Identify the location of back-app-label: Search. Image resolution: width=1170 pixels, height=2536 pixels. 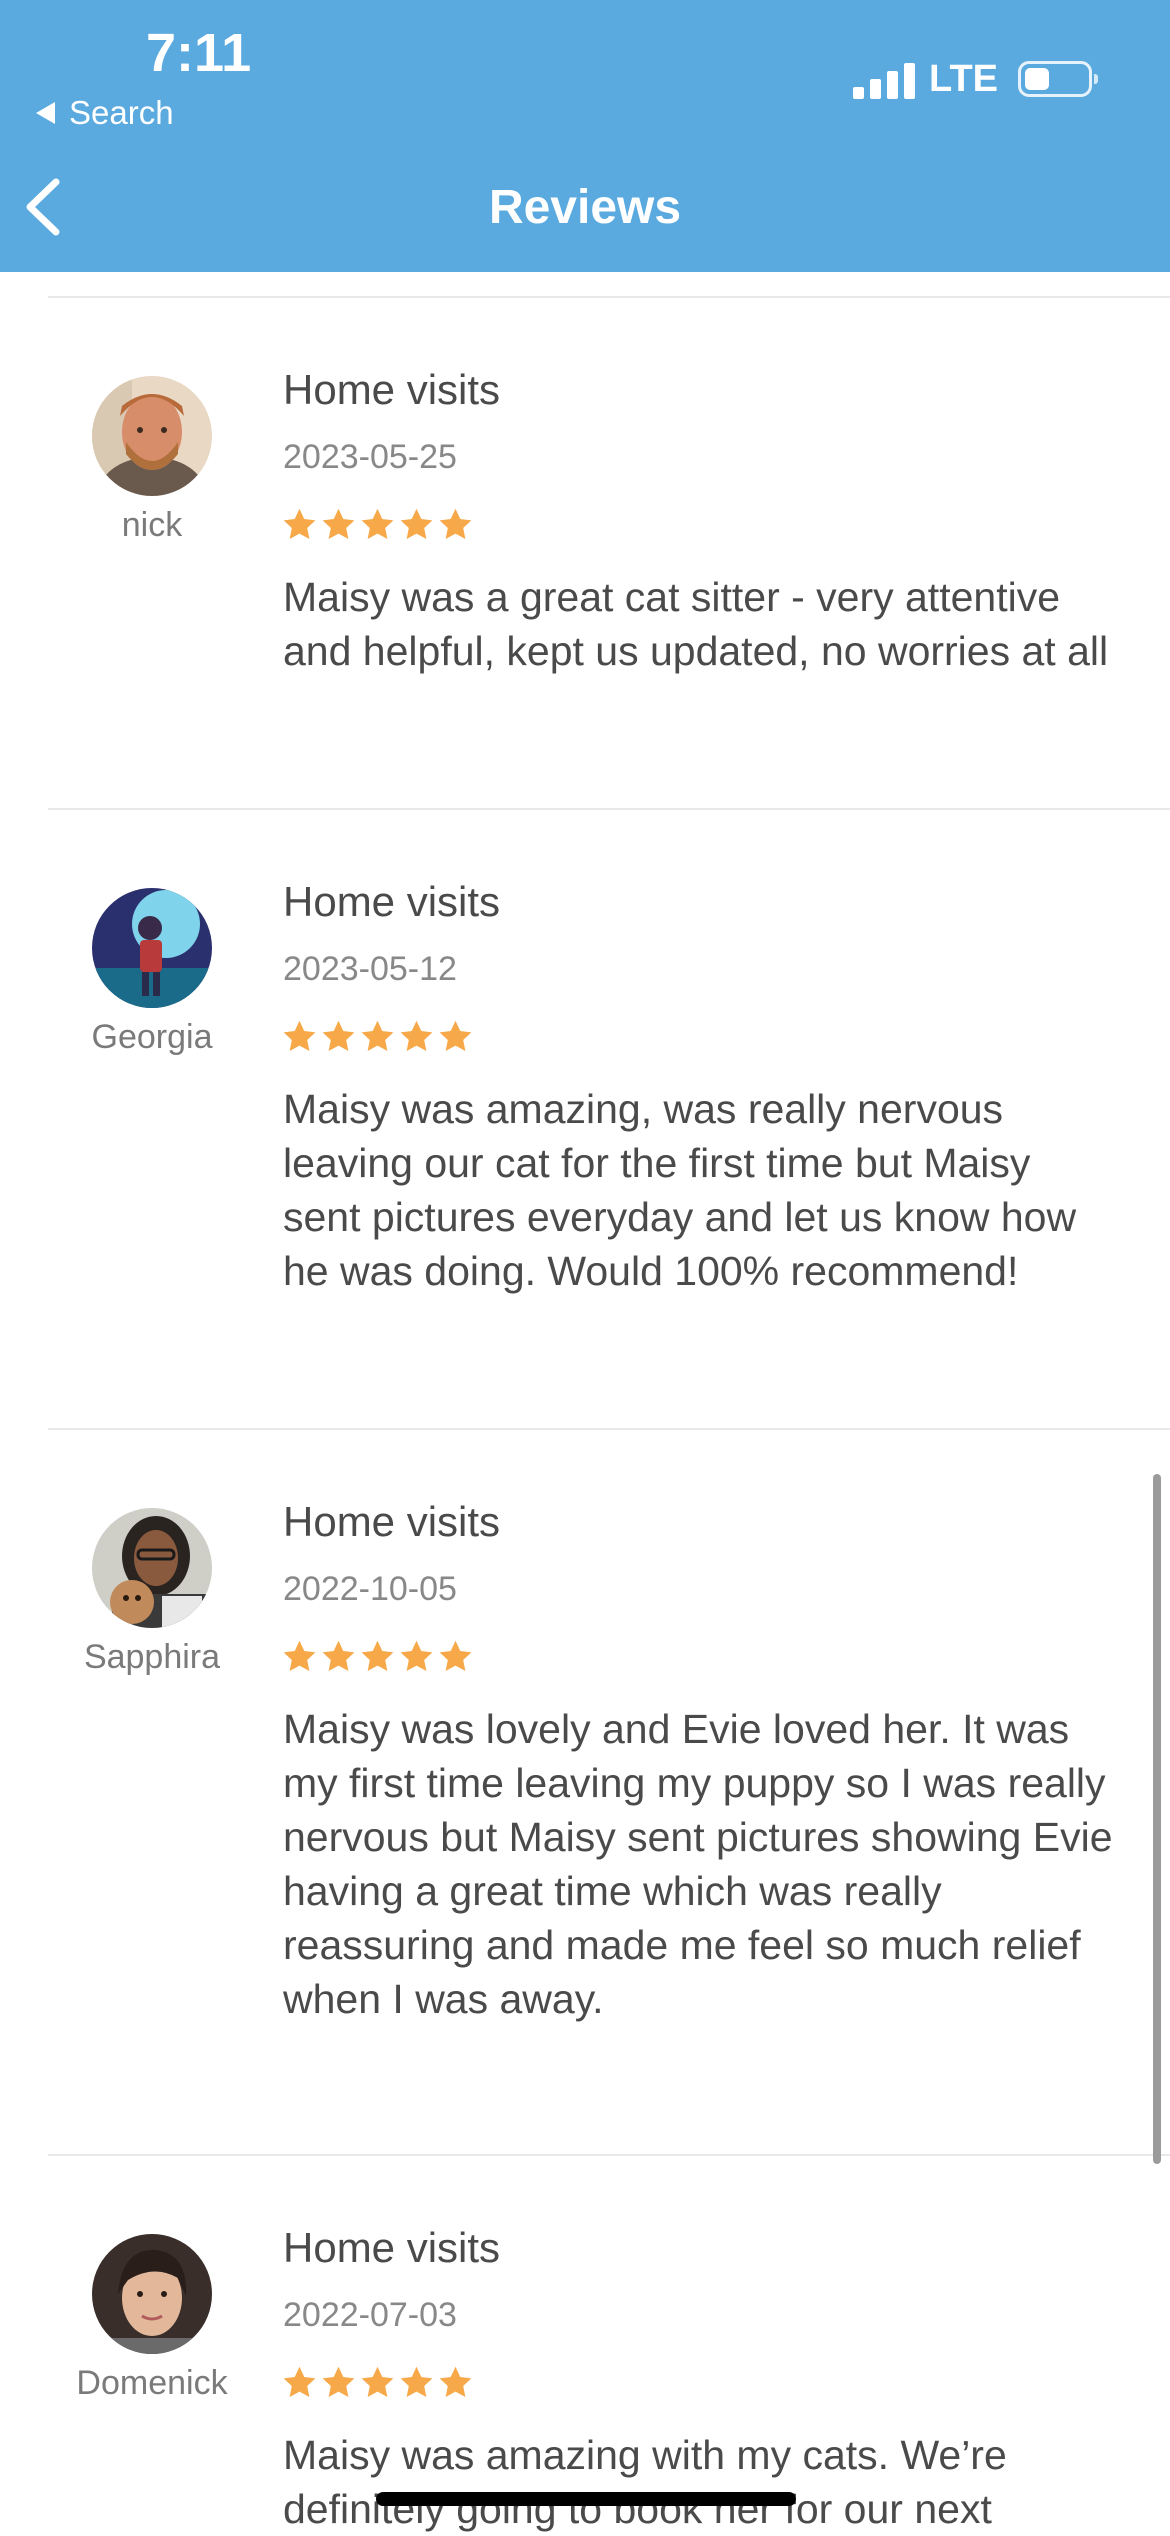
(121, 112).